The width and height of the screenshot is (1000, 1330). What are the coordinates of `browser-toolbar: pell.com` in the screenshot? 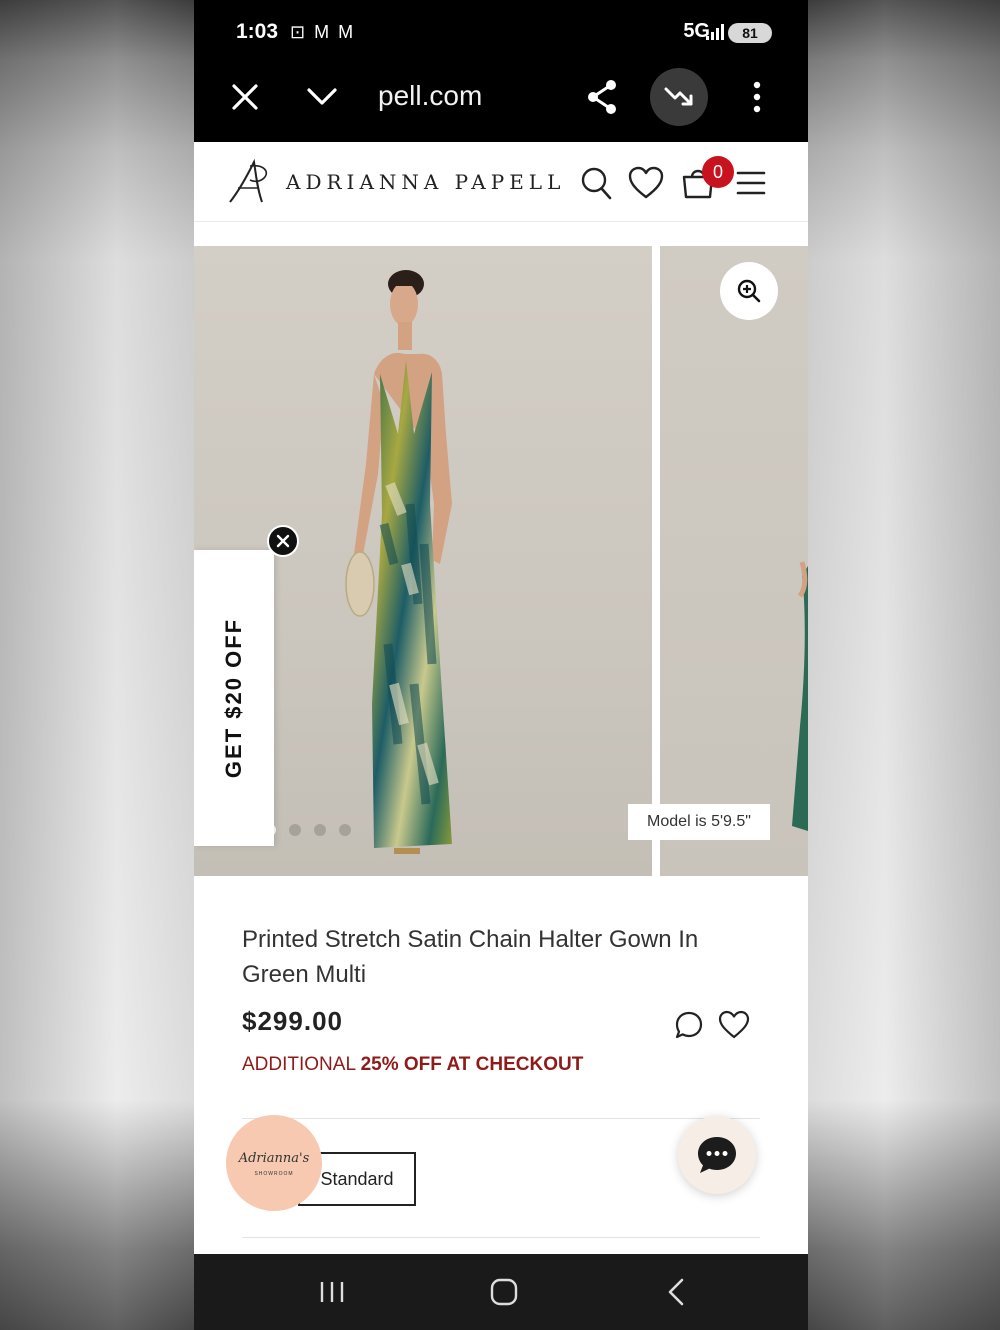 It's located at (501, 104).